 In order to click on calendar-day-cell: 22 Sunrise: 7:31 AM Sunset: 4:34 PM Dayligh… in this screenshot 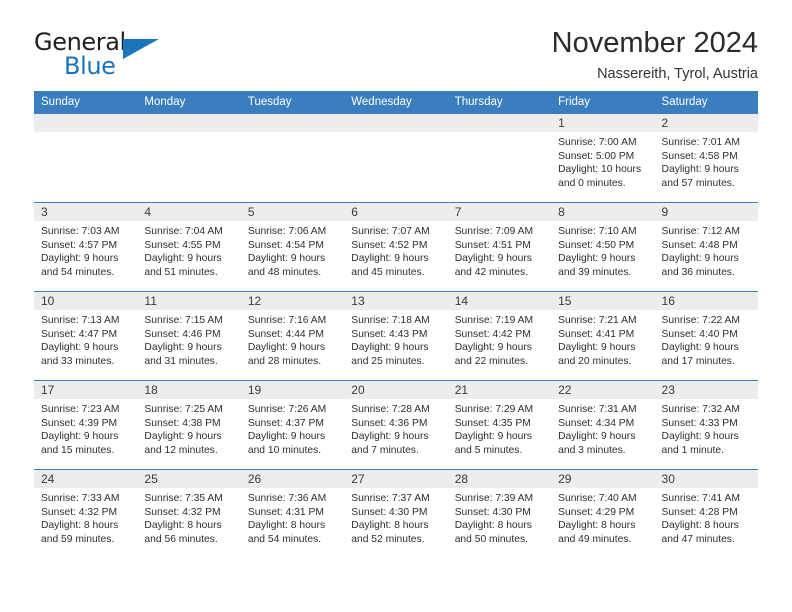, I will do `click(603, 425)`.